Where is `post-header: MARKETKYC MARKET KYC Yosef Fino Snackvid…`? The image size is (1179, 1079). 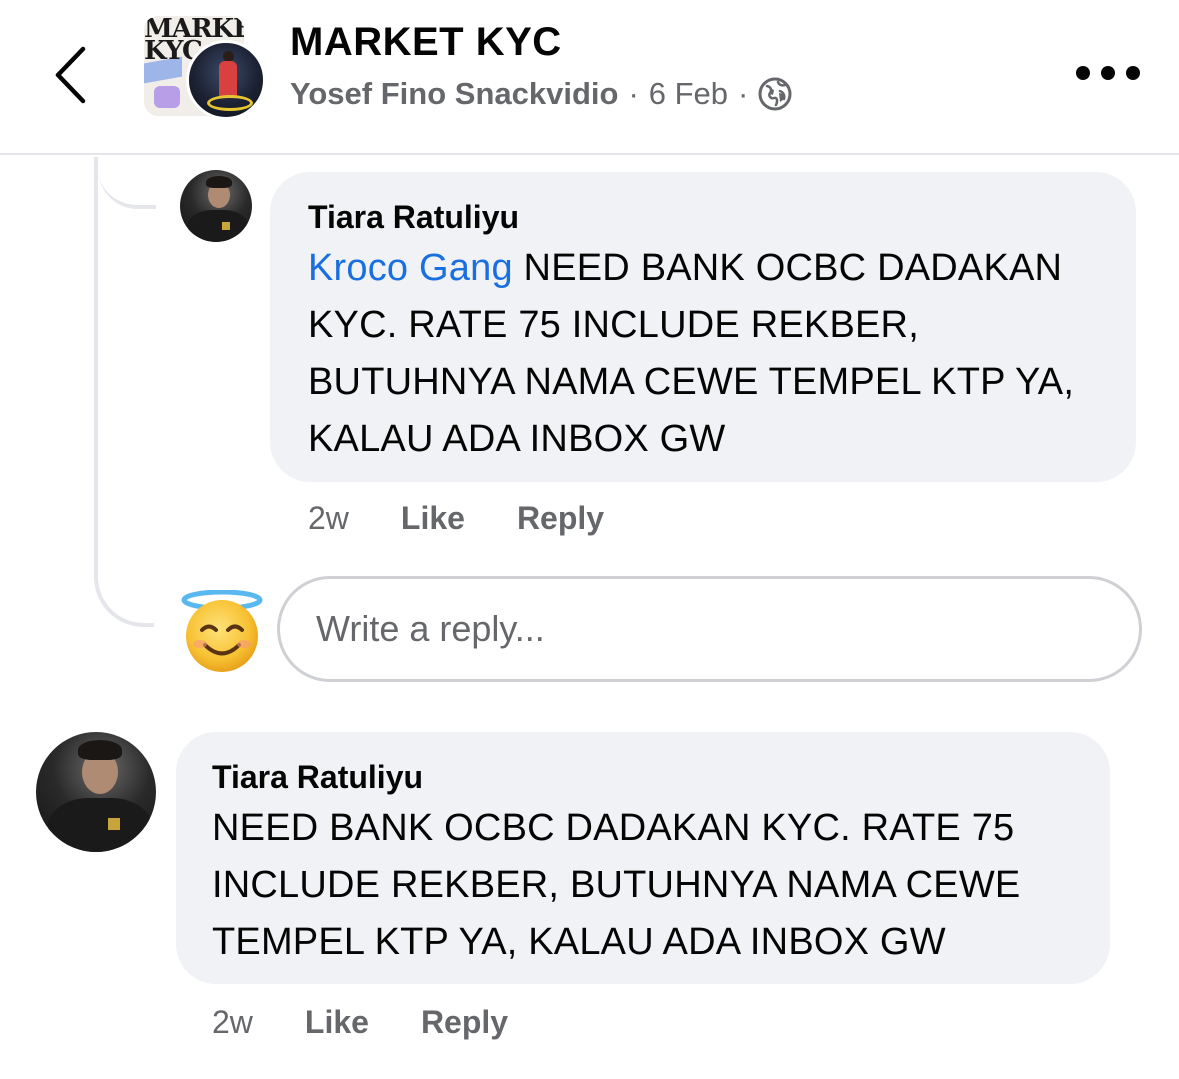
post-header: MARKETKYC MARKET KYC Yosef Fino Snackvid… is located at coordinates (589, 77).